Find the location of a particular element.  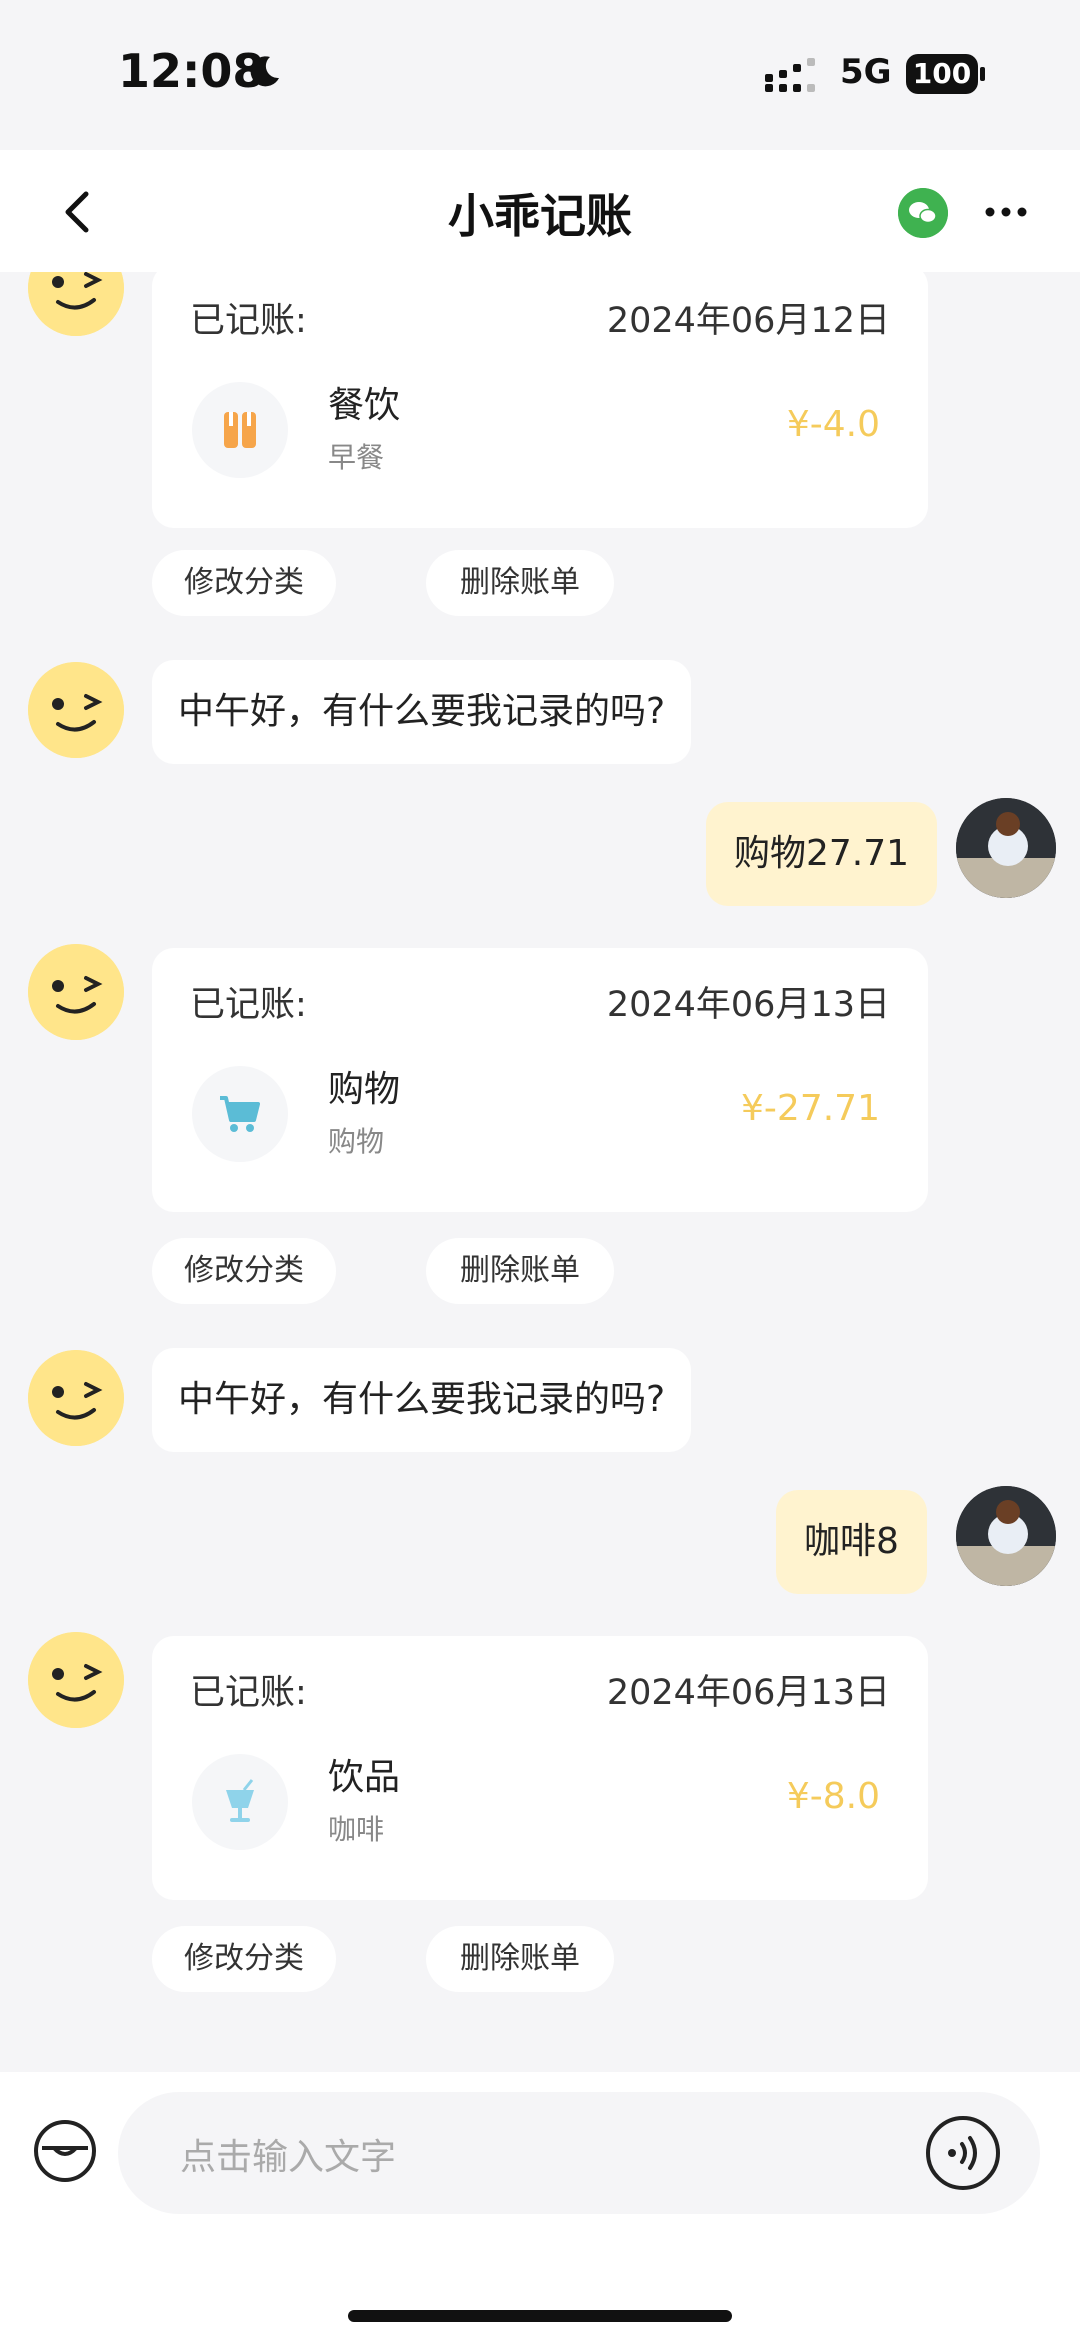

bill-amount: ¥-27.71 is located at coordinates (810, 1108).